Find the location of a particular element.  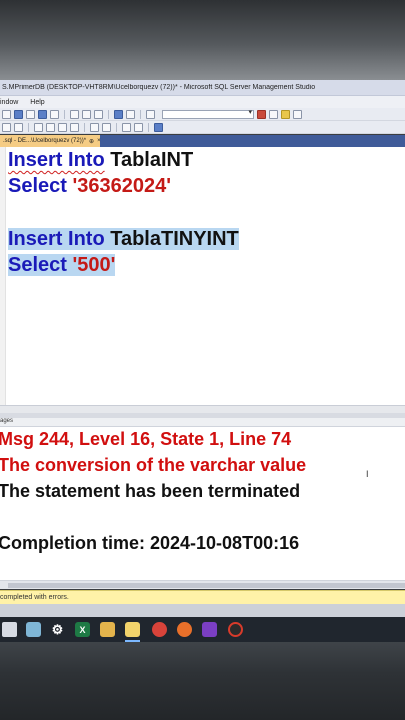

standard-toolbar is located at coordinates (202, 114).